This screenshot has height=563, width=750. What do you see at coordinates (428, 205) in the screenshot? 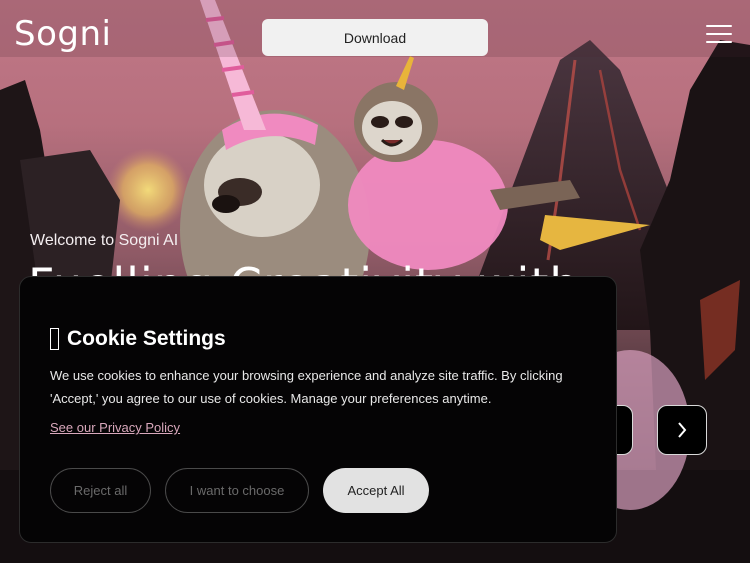
I see `pink-boa` at bounding box center [428, 205].